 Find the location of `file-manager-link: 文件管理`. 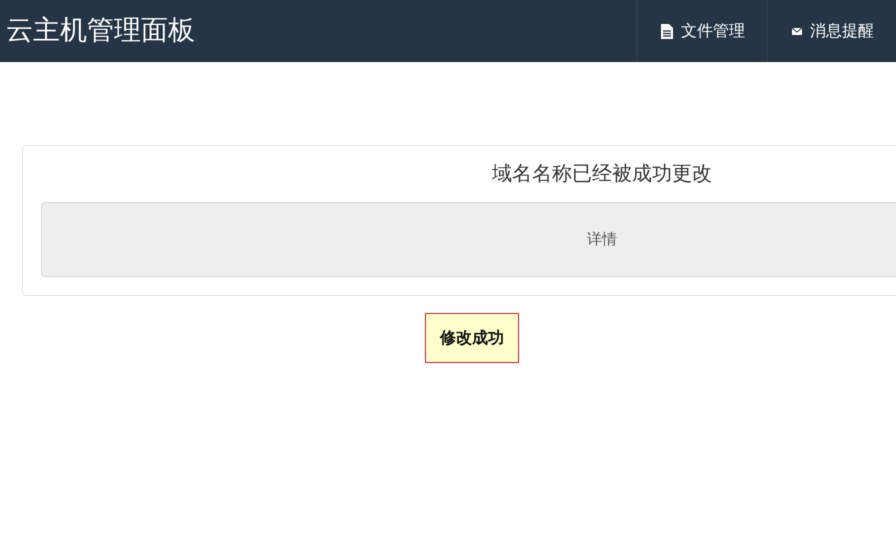

file-manager-link: 文件管理 is located at coordinates (701, 31).